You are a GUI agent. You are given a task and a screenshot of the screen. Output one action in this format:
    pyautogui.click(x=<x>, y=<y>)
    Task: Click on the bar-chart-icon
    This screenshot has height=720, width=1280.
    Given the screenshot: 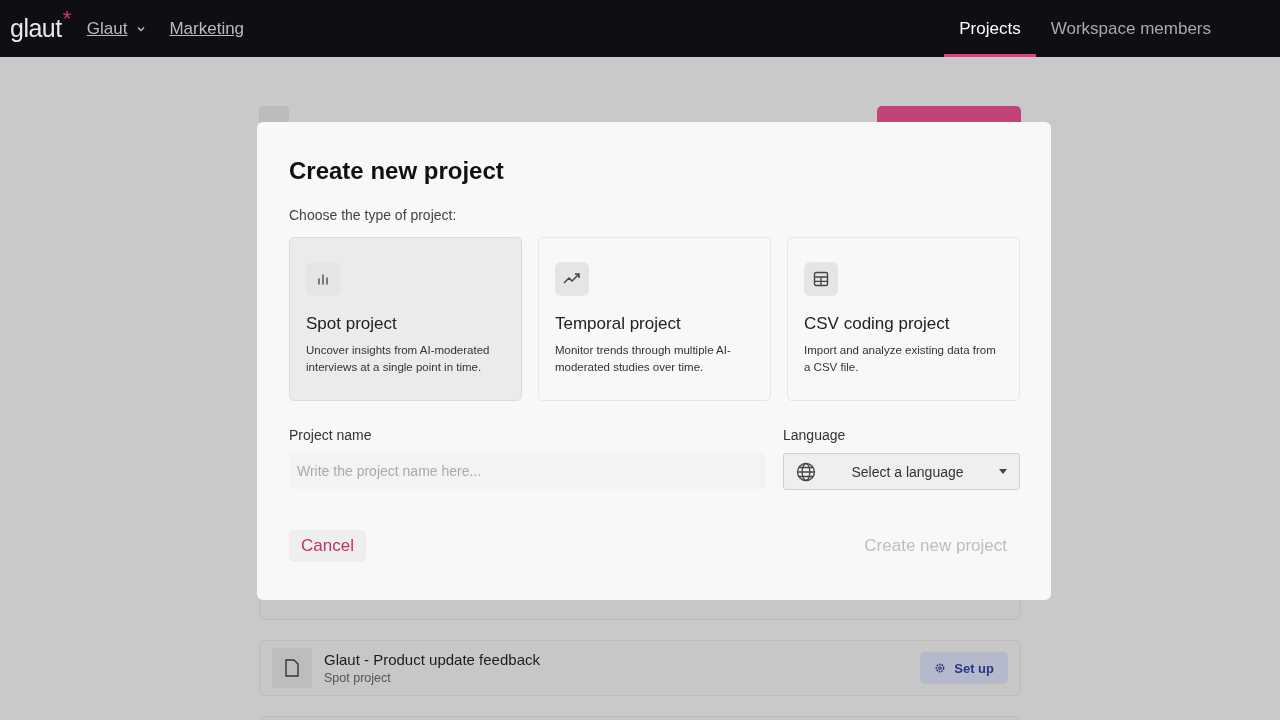 What is the action you would take?
    pyautogui.click(x=323, y=279)
    